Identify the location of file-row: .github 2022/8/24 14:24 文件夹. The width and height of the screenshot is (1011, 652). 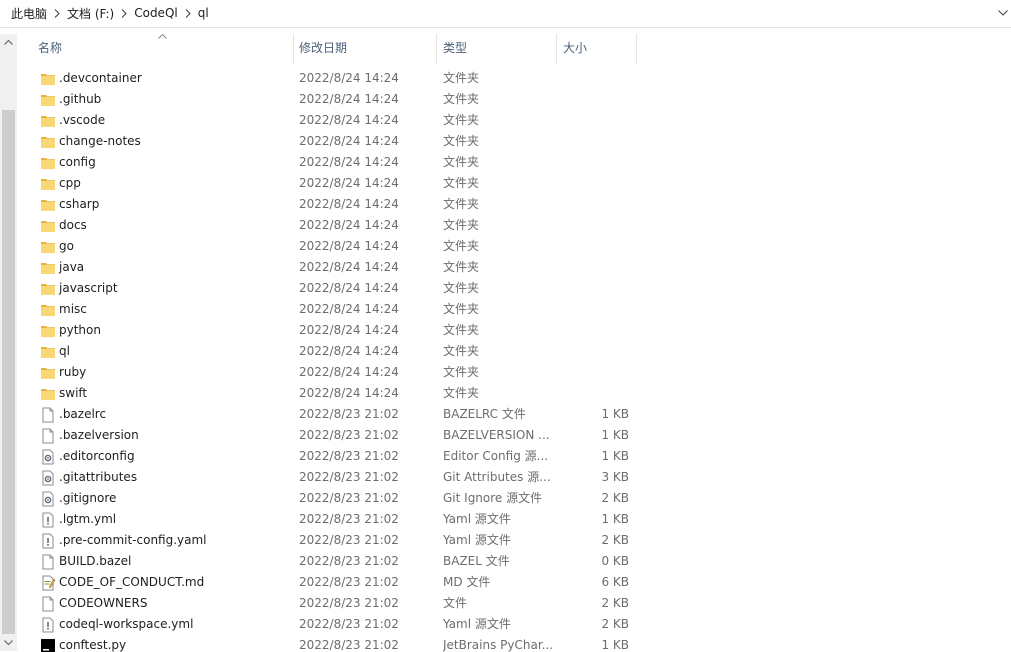
(350, 99).